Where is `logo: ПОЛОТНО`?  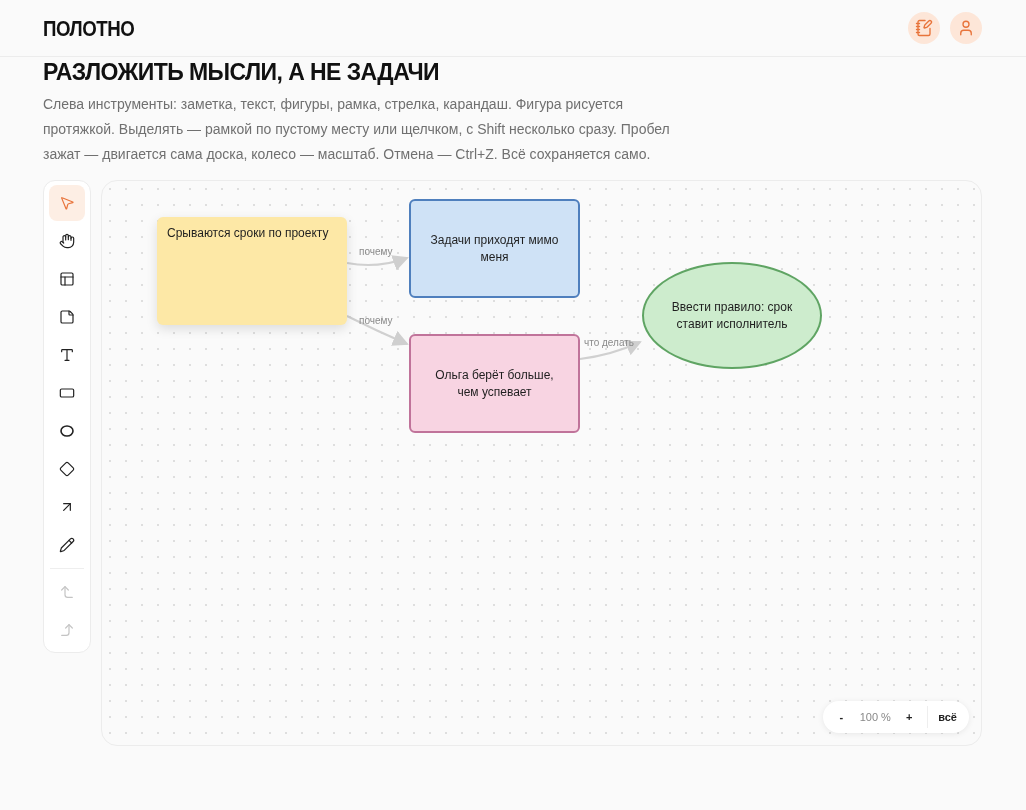 logo: ПОЛОТНО is located at coordinates (89, 28).